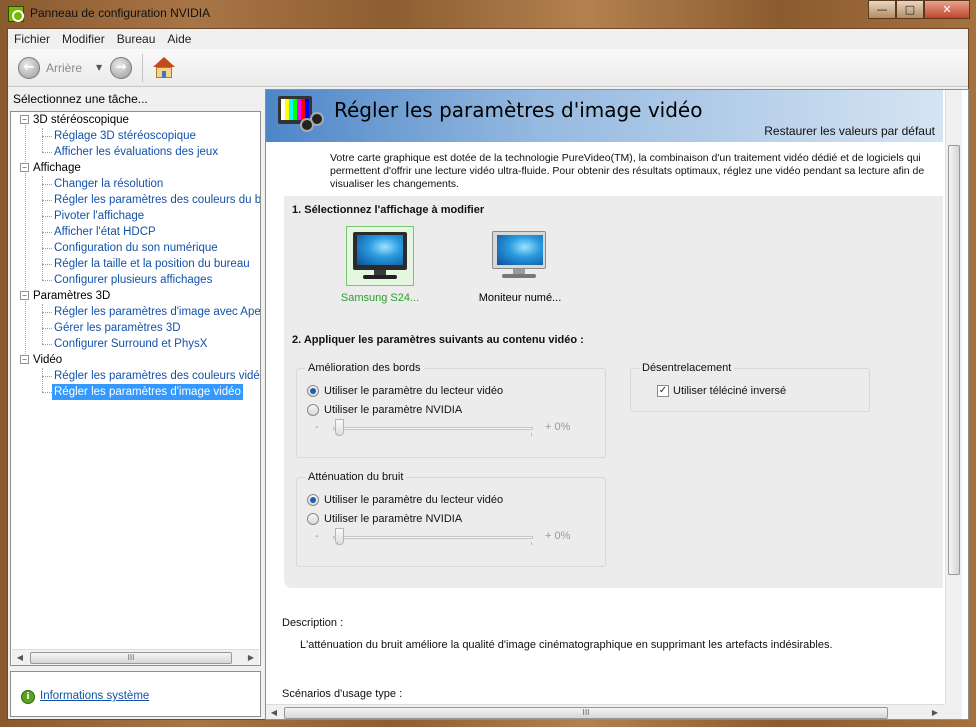  What do you see at coordinates (488, 68) in the screenshot?
I see `toolbar: ← Arrière ▼ →` at bounding box center [488, 68].